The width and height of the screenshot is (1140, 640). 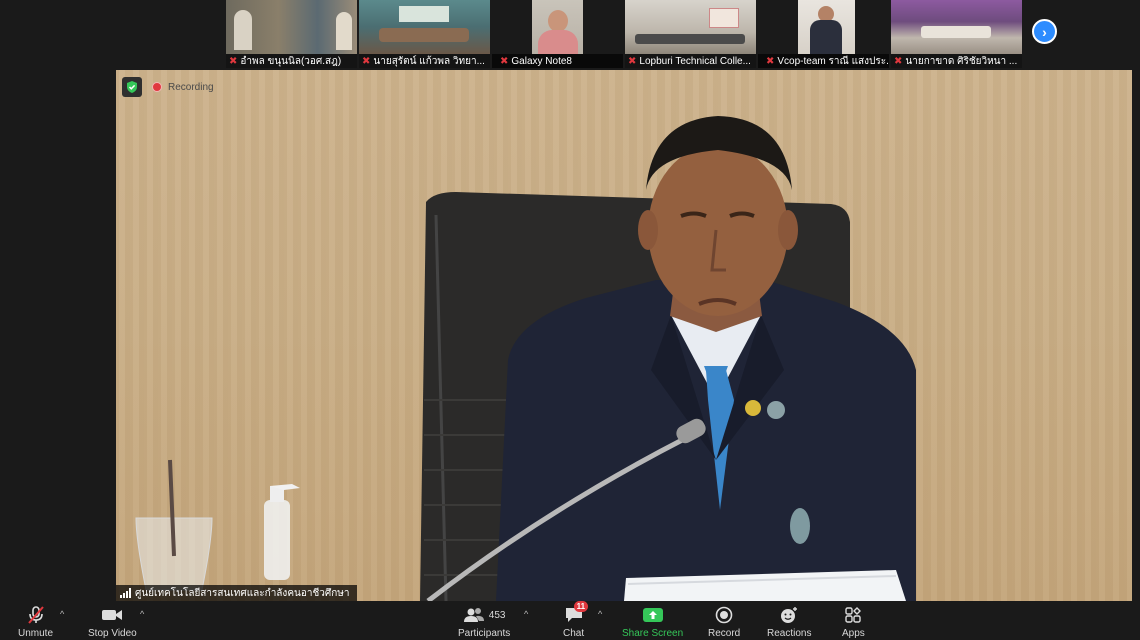 I want to click on chat-button: 11 Chat, so click(x=576, y=620).